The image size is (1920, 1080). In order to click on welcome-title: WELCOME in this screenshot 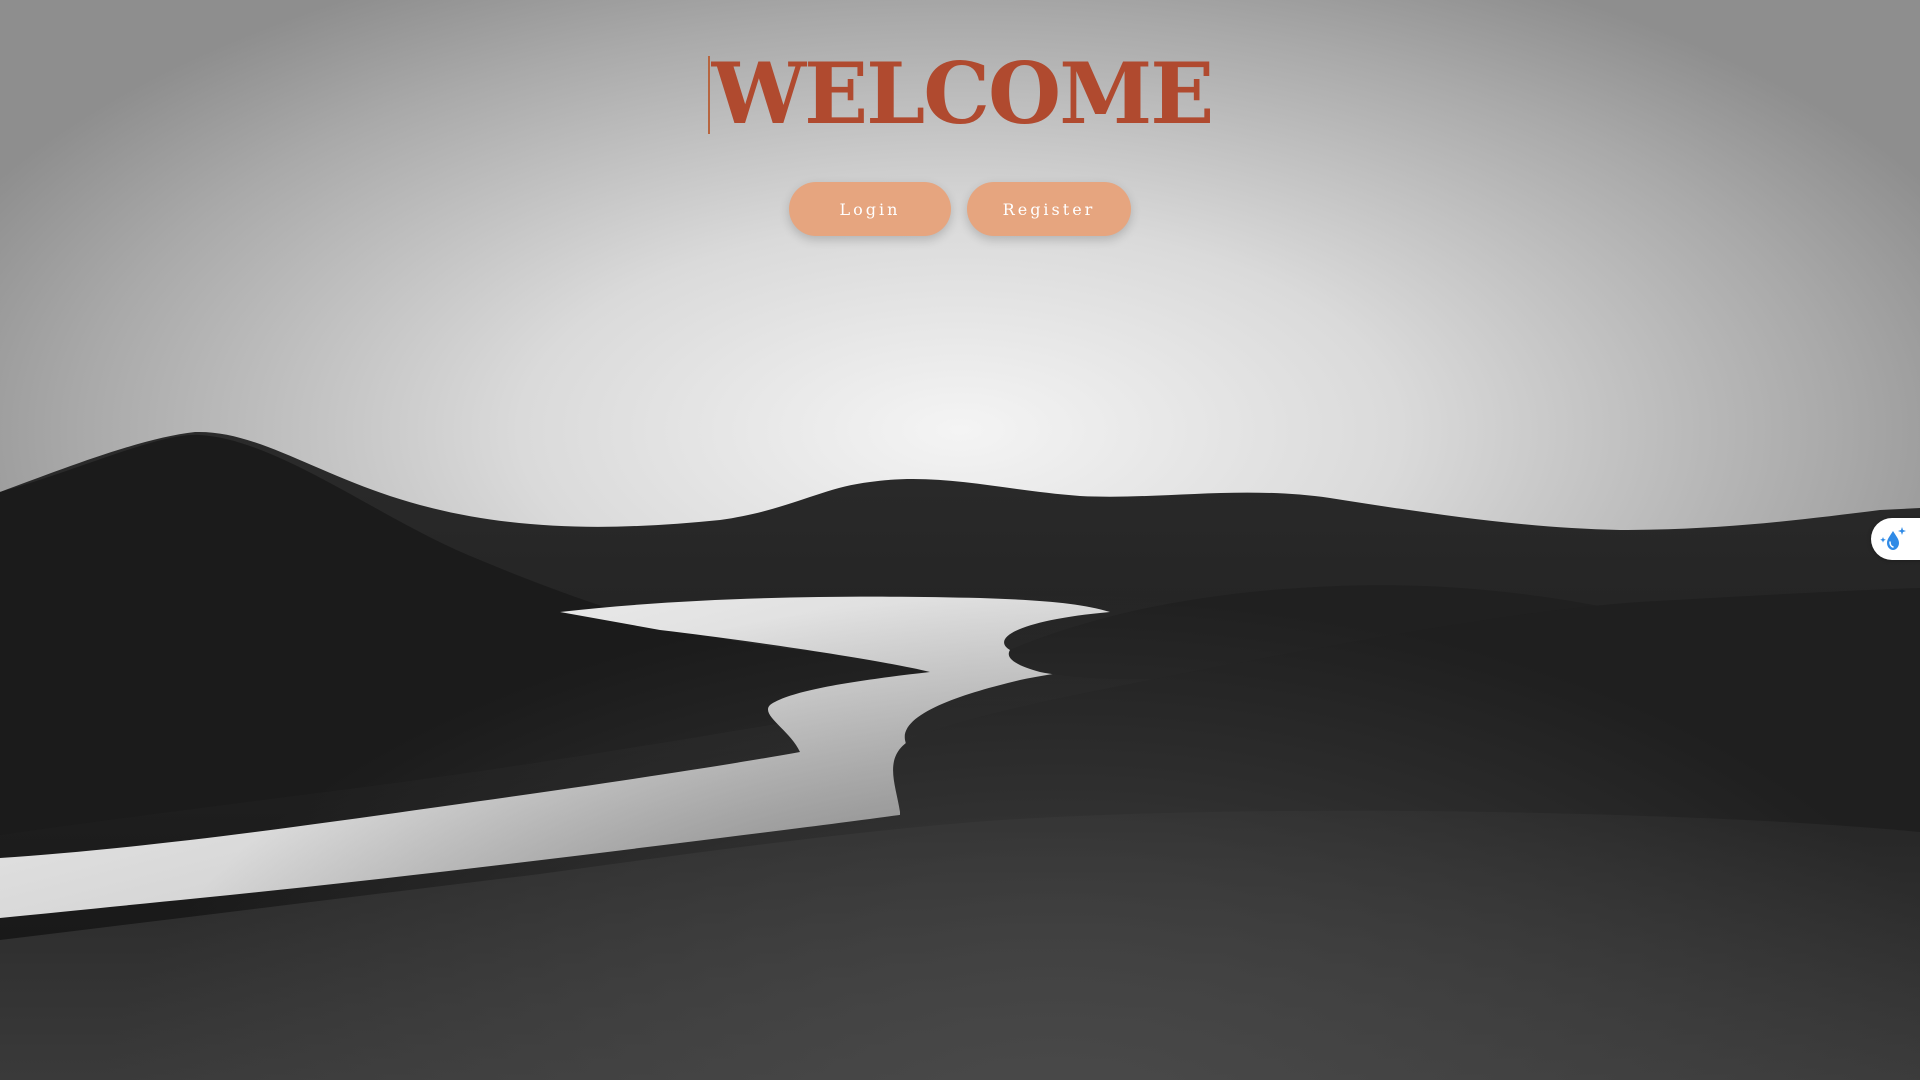, I will do `click(960, 94)`.